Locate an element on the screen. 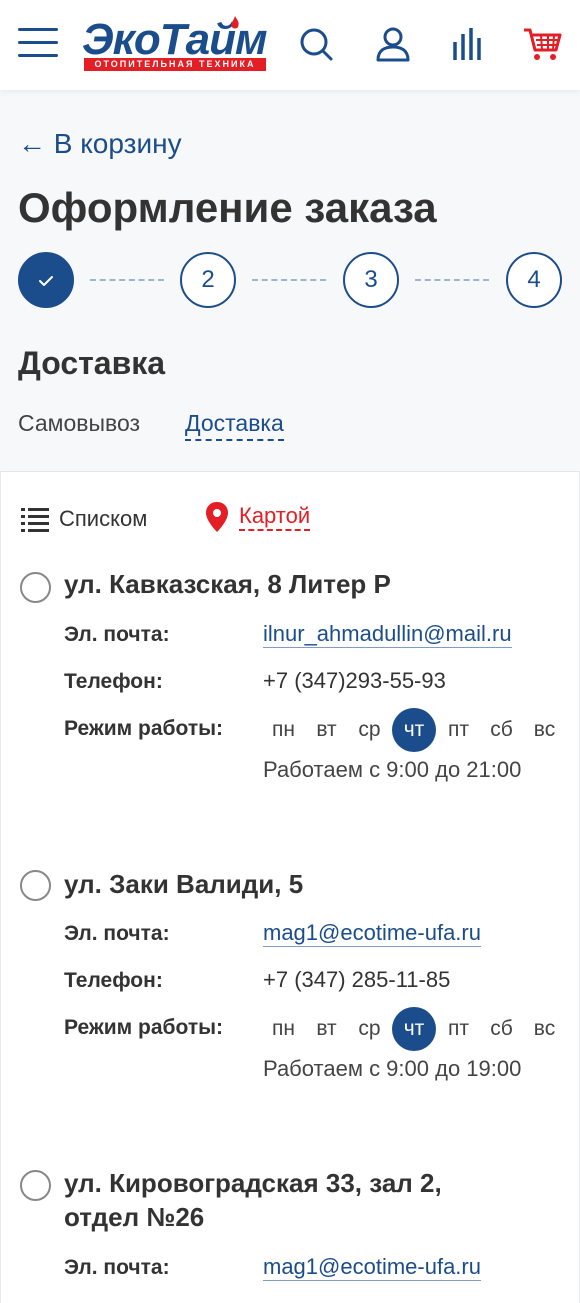 The width and height of the screenshot is (580, 1303). store-hours: Работаем с 9:00 до 21:00 is located at coordinates (392, 769).